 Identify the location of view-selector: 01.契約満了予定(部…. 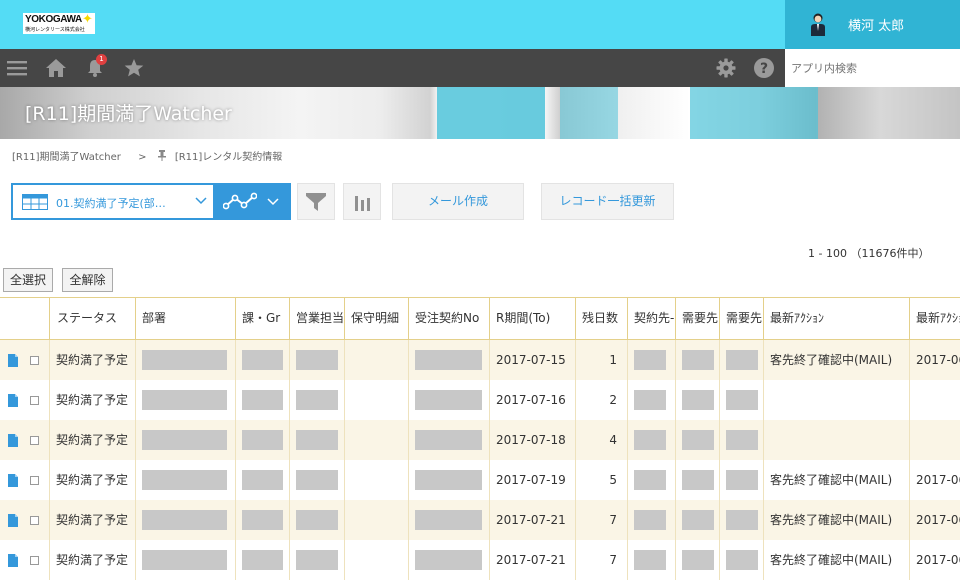
(113, 201).